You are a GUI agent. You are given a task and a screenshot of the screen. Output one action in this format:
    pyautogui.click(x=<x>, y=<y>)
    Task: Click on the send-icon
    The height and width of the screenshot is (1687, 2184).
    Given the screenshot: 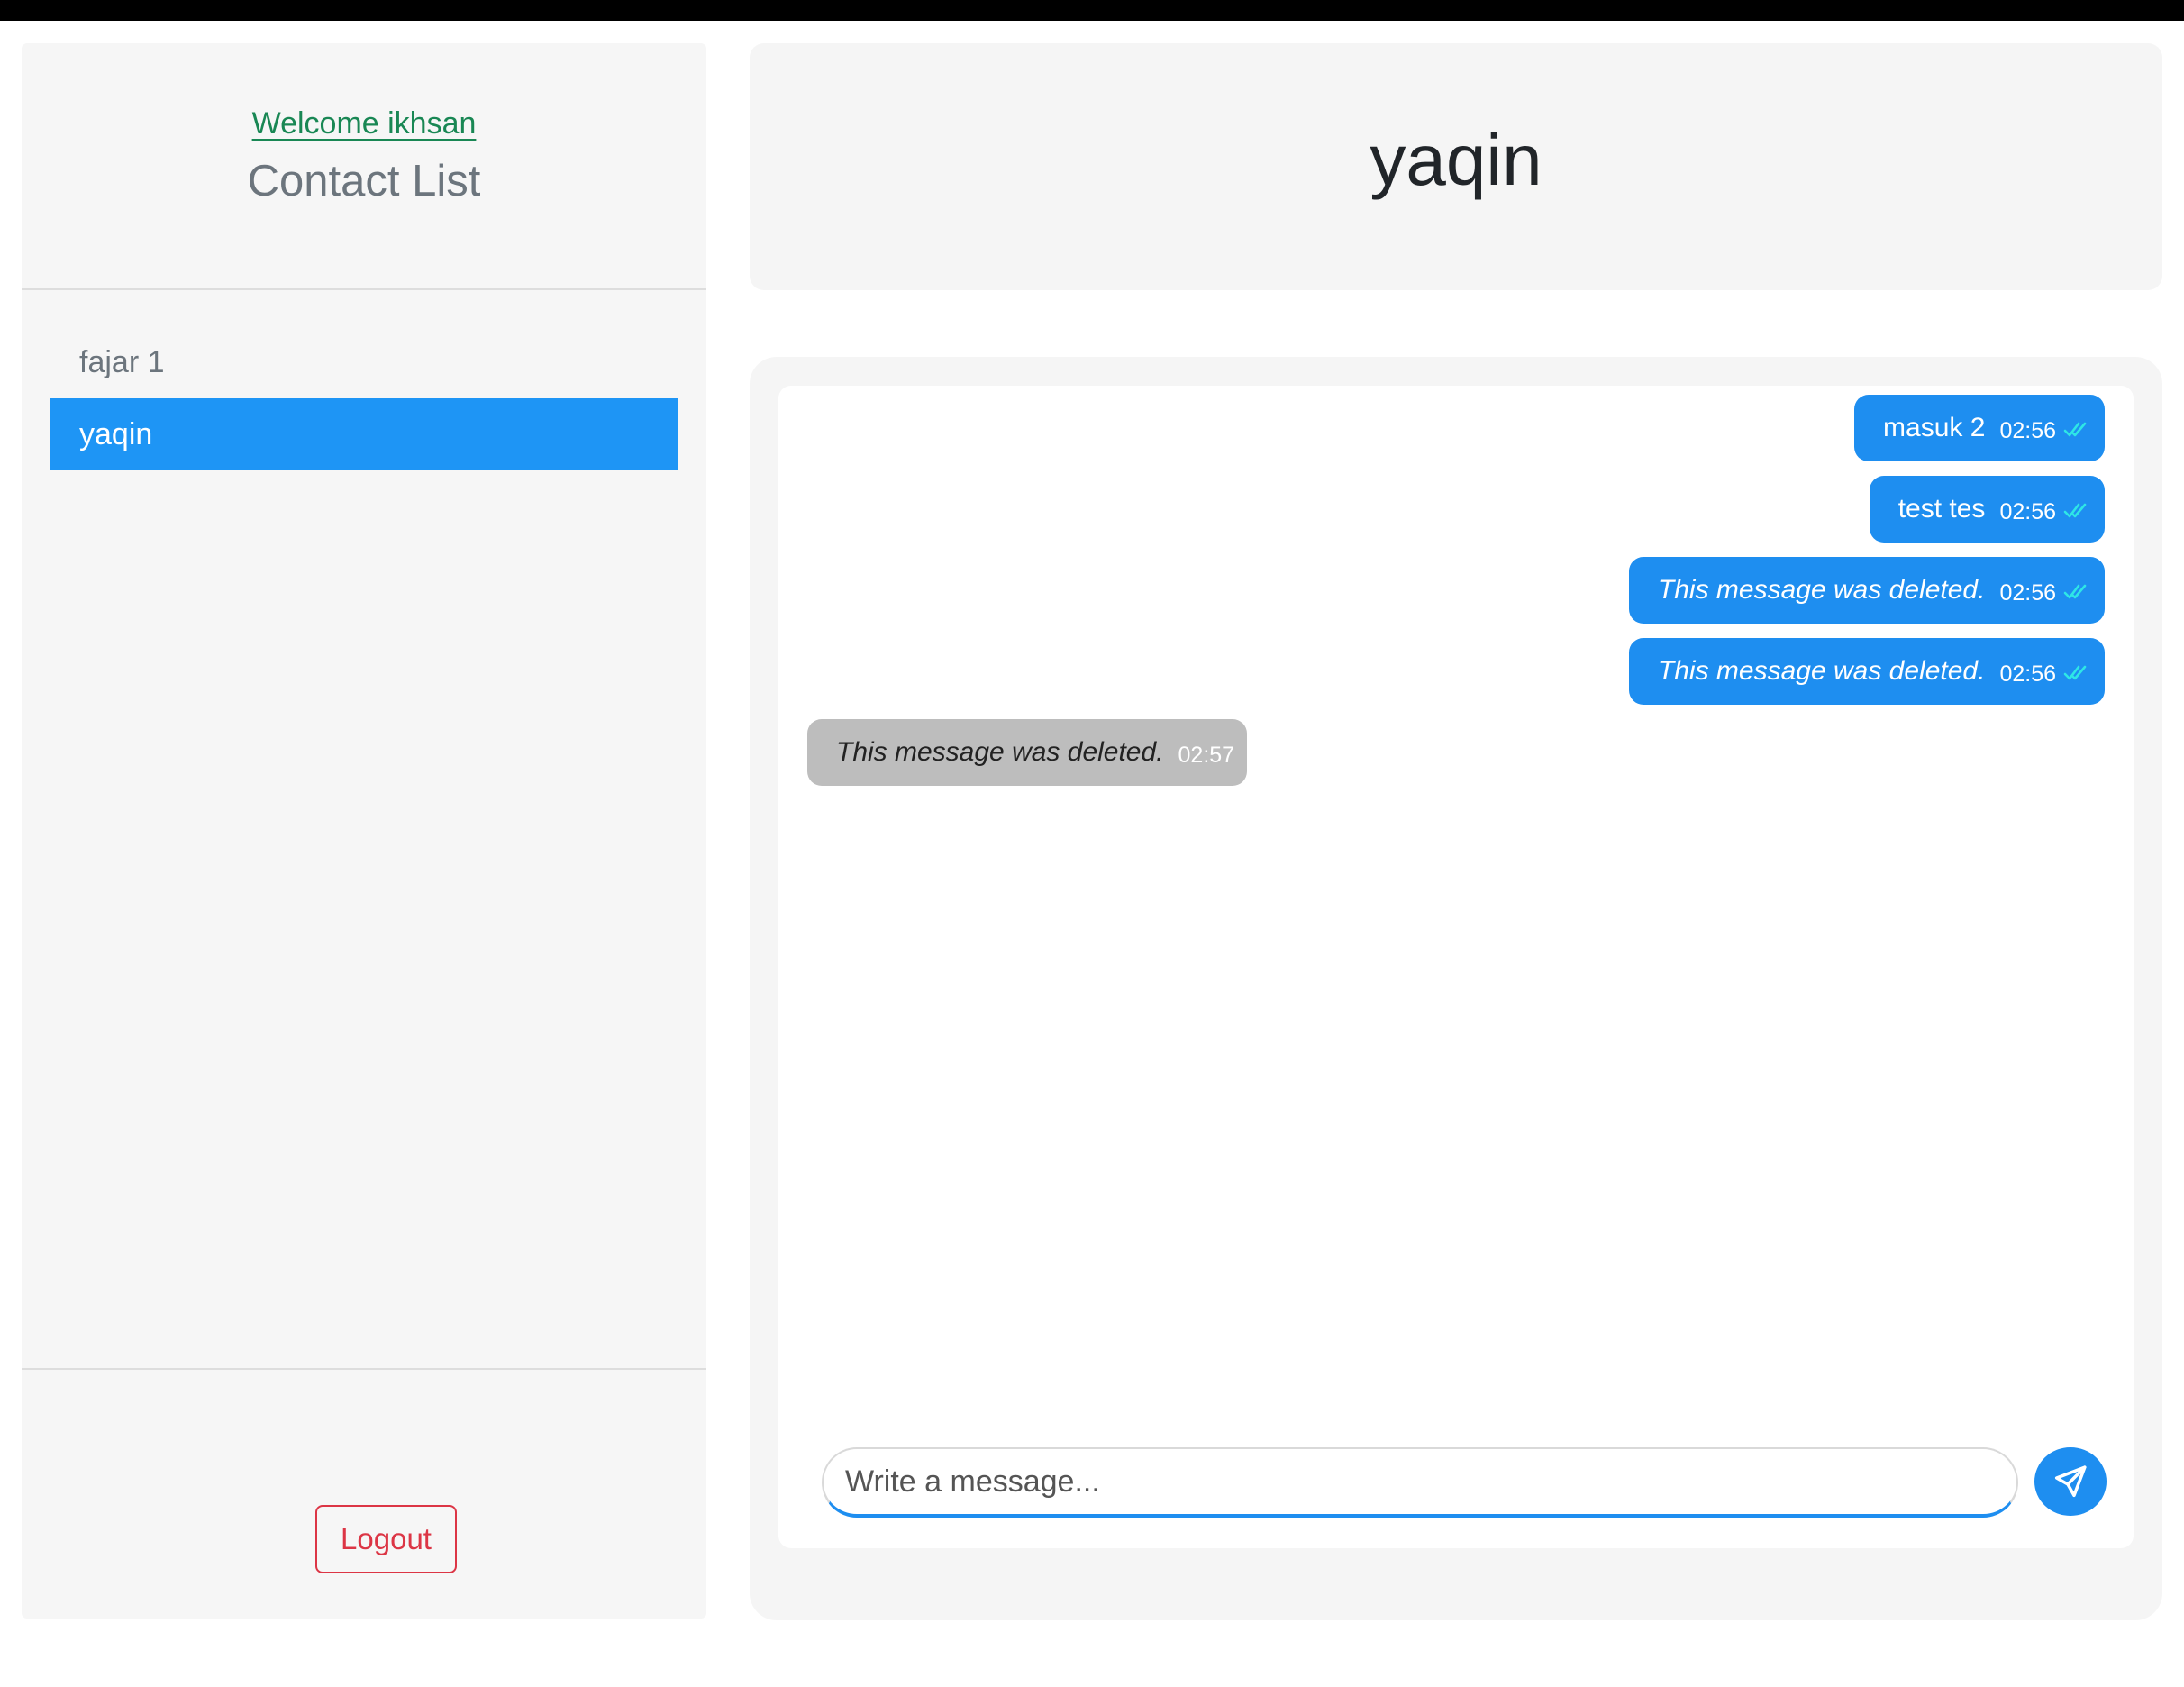 What is the action you would take?
    pyautogui.click(x=2070, y=1482)
    